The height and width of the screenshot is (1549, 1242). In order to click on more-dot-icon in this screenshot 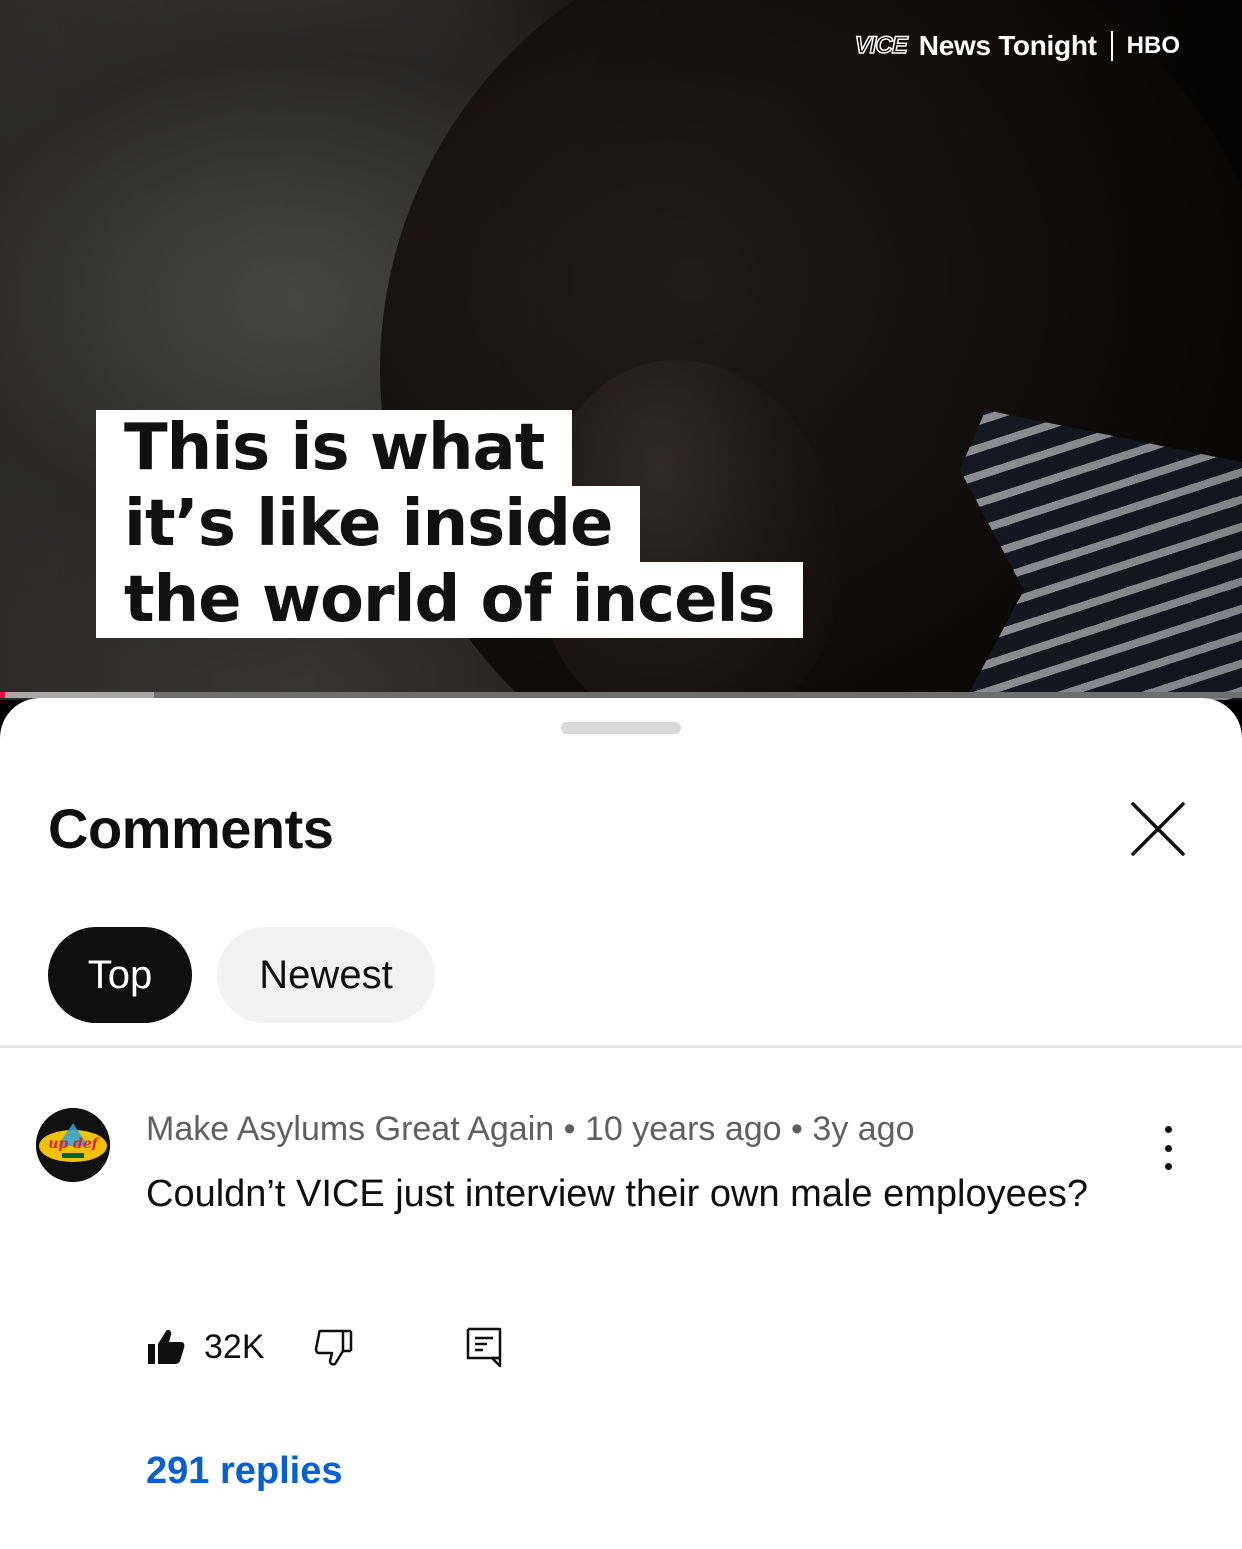, I will do `click(1168, 1129)`.